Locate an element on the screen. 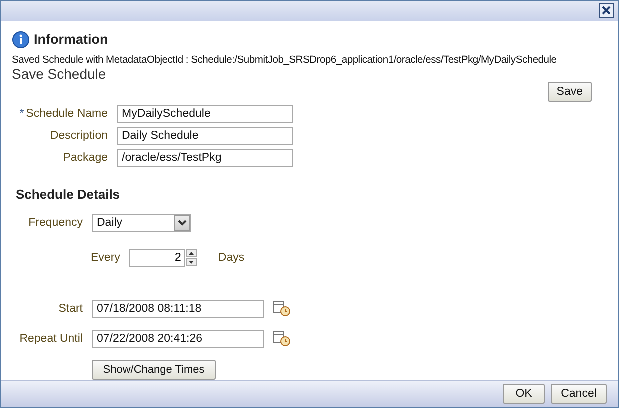 The image size is (619, 408). info-icon is located at coordinates (21, 39).